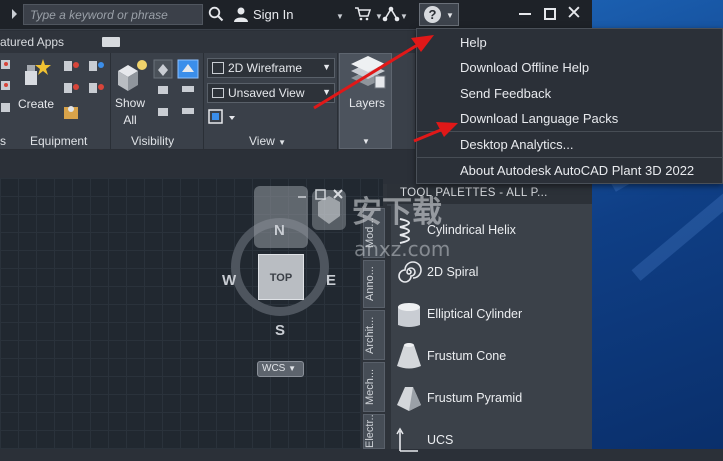  Describe the element at coordinates (223, 117) in the screenshot. I see `viewport-icon` at that location.